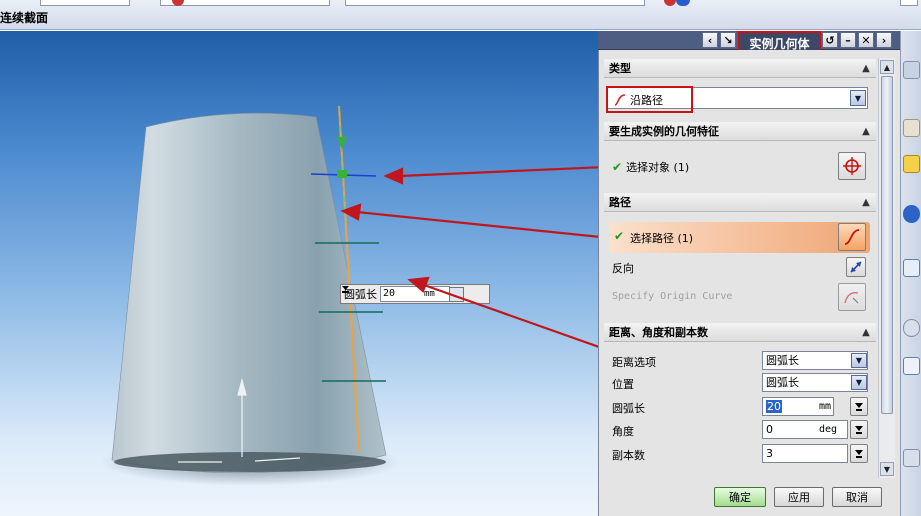 The image size is (921, 516). What do you see at coordinates (825, 406) in the screenshot?
I see `field-unit: mm` at bounding box center [825, 406].